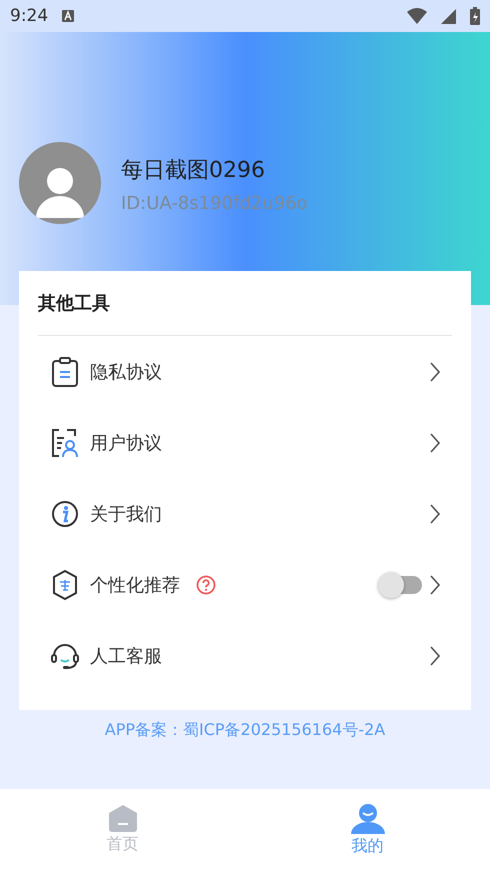 This screenshot has width=490, height=871. Describe the element at coordinates (65, 514) in the screenshot. I see `info-icon` at that location.